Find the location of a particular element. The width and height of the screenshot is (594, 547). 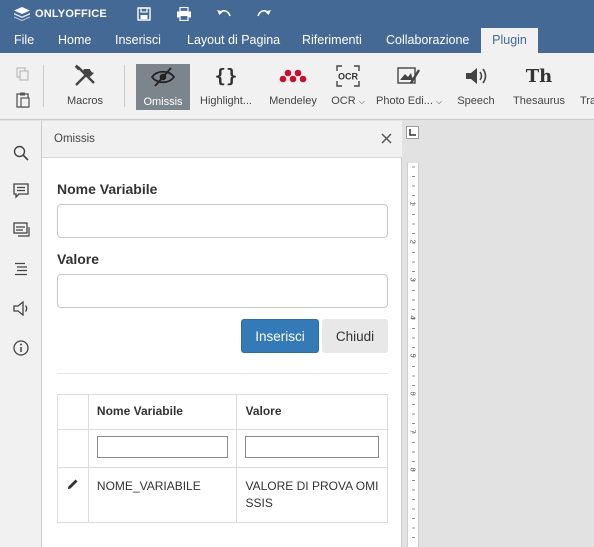

speech-button: Speech is located at coordinates (476, 86).